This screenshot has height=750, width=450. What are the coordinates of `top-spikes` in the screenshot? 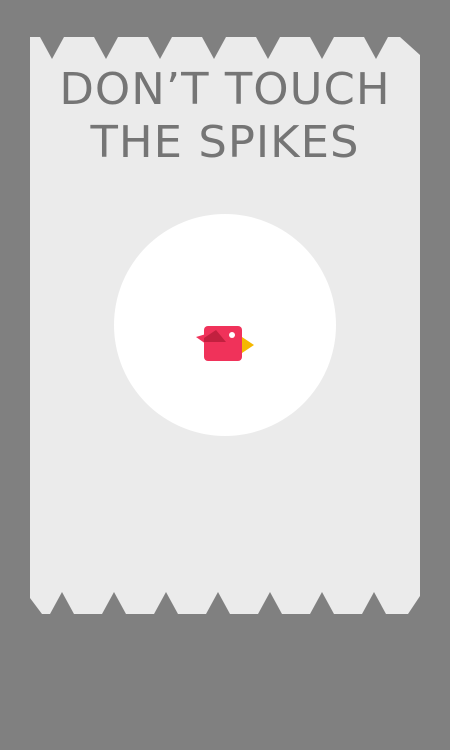 It's located at (230, 48).